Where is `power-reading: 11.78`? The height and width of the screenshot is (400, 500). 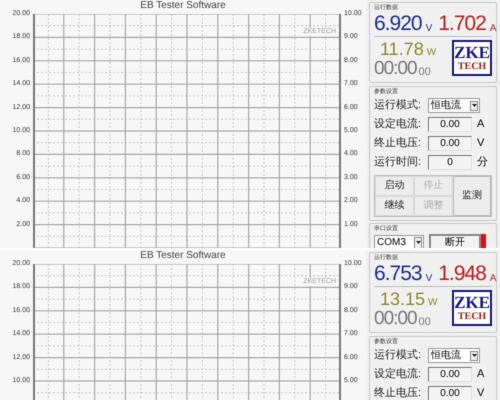 power-reading: 11.78 is located at coordinates (402, 49).